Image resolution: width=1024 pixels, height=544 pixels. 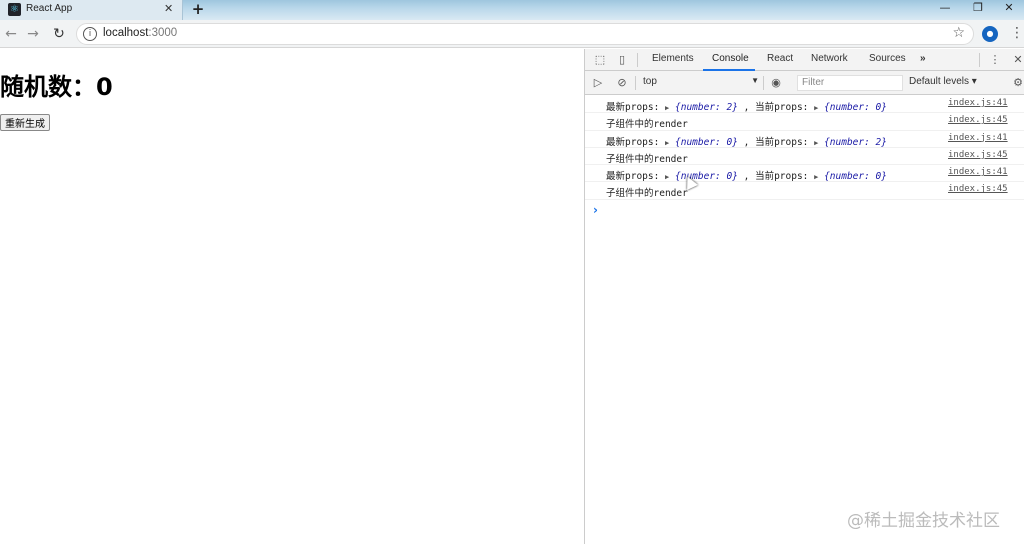 I want to click on url-text: localhost:3000, so click(x=140, y=33).